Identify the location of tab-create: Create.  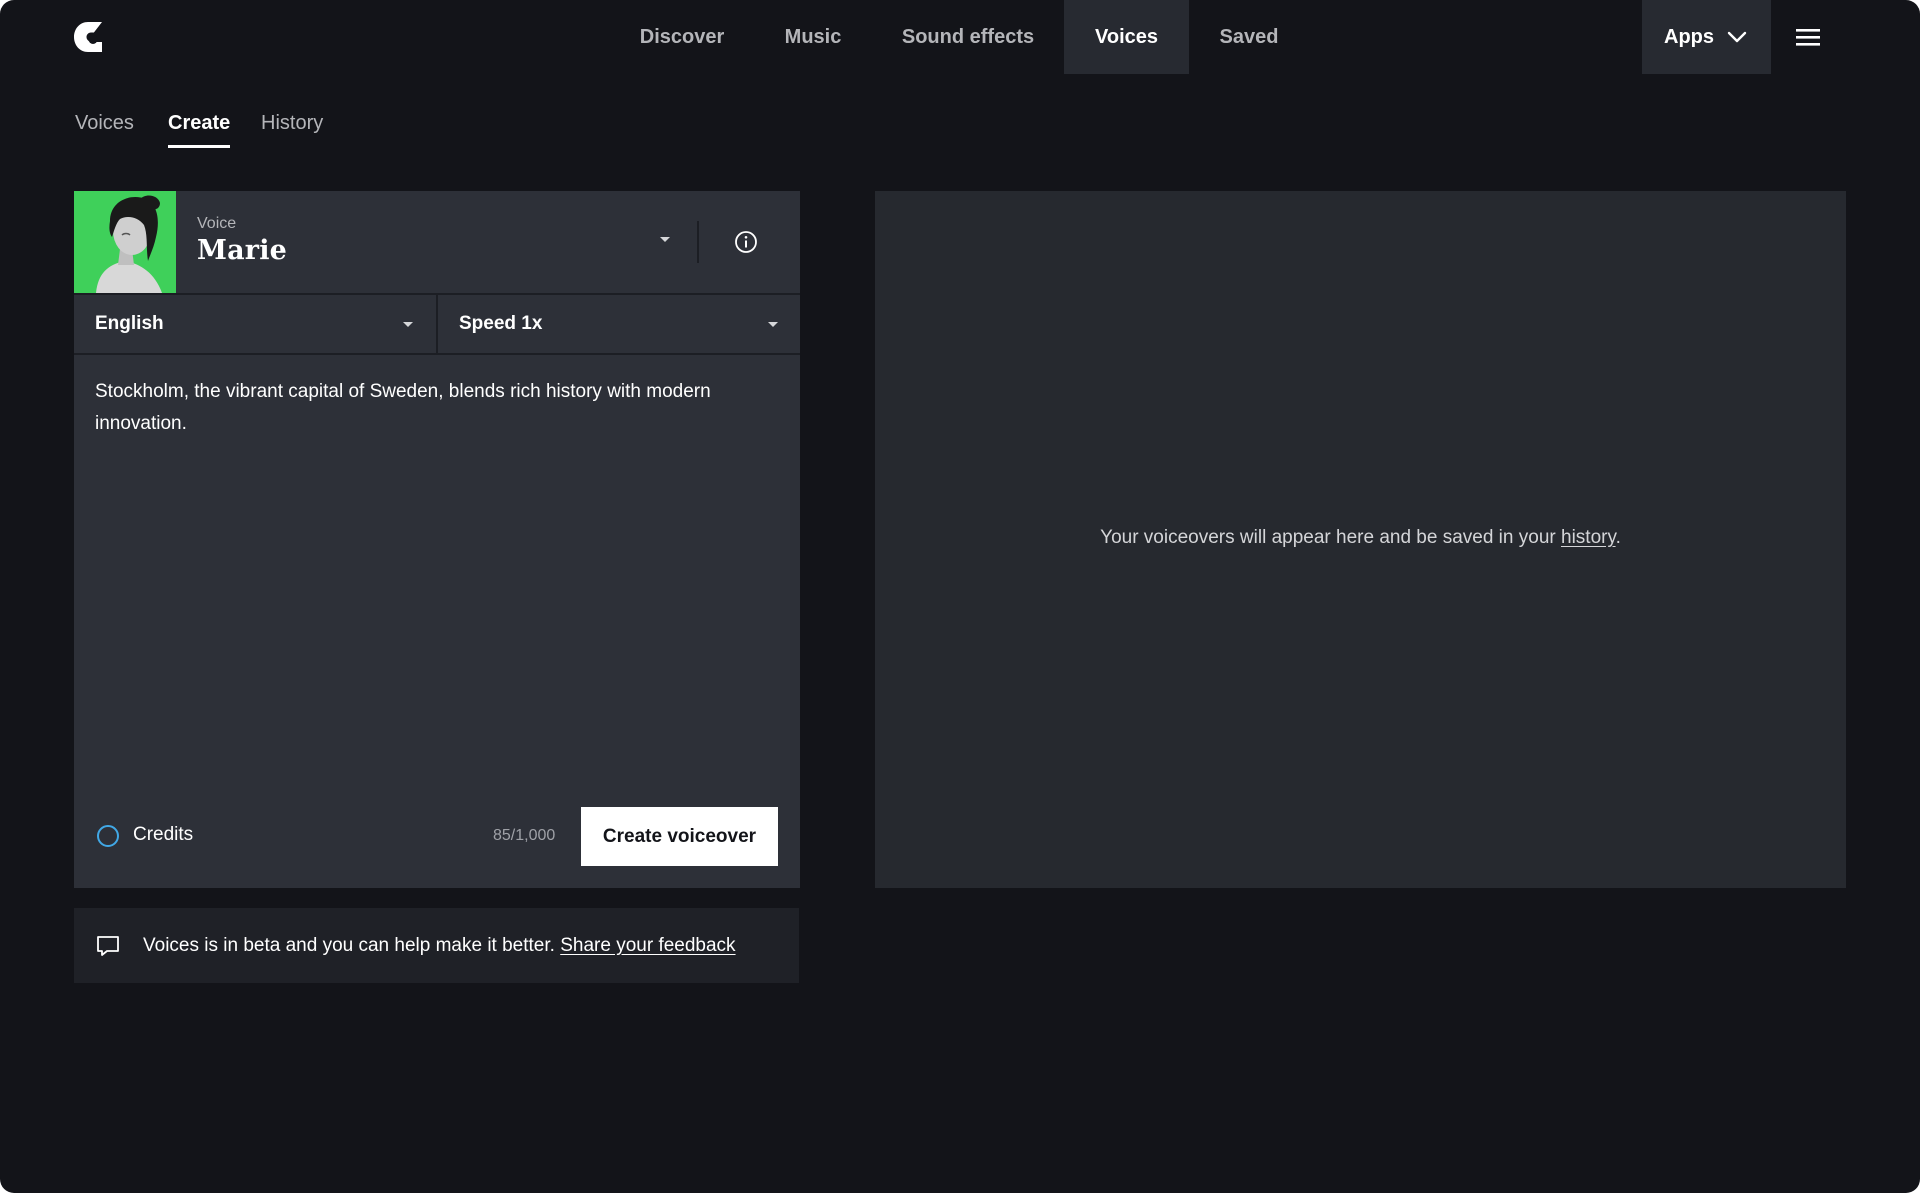
(199, 123).